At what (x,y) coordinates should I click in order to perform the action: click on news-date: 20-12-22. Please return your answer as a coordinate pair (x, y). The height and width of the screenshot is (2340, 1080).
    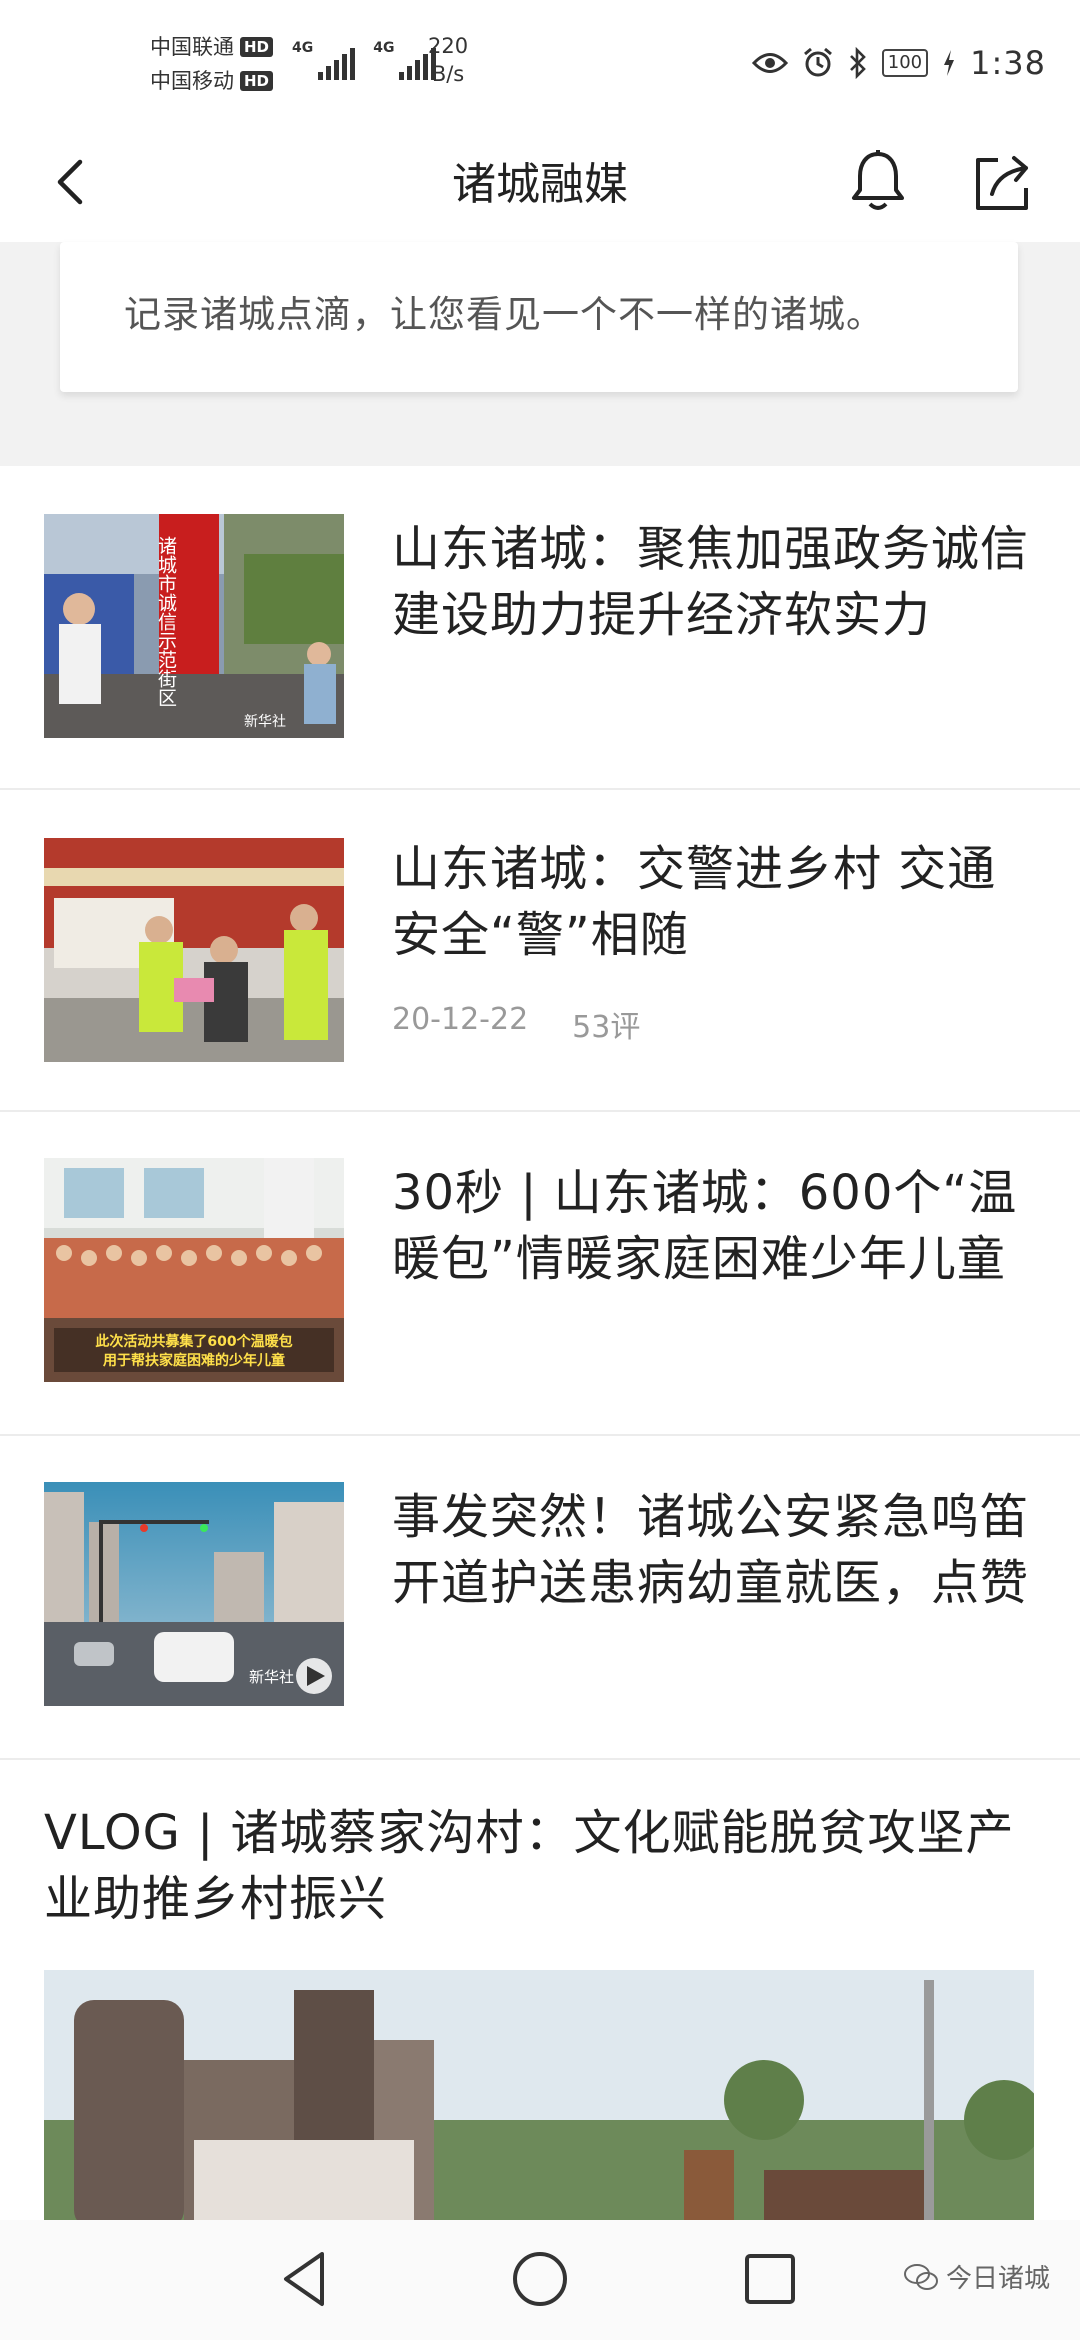
    Looking at the image, I should click on (460, 1019).